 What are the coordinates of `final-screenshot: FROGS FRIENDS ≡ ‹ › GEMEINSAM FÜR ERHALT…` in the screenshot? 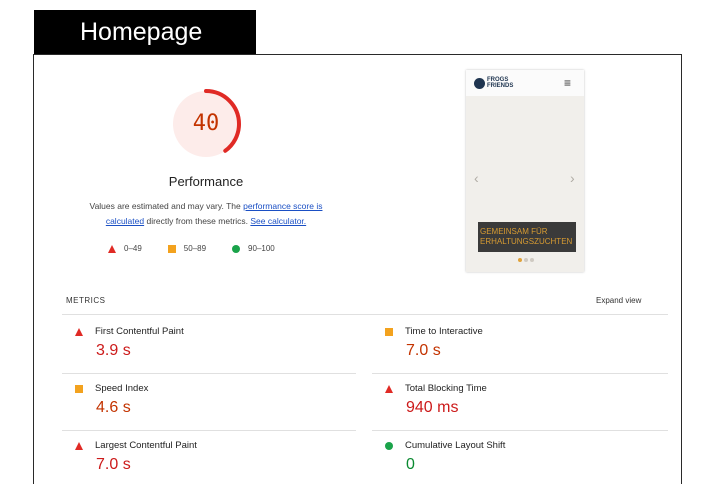 It's located at (525, 171).